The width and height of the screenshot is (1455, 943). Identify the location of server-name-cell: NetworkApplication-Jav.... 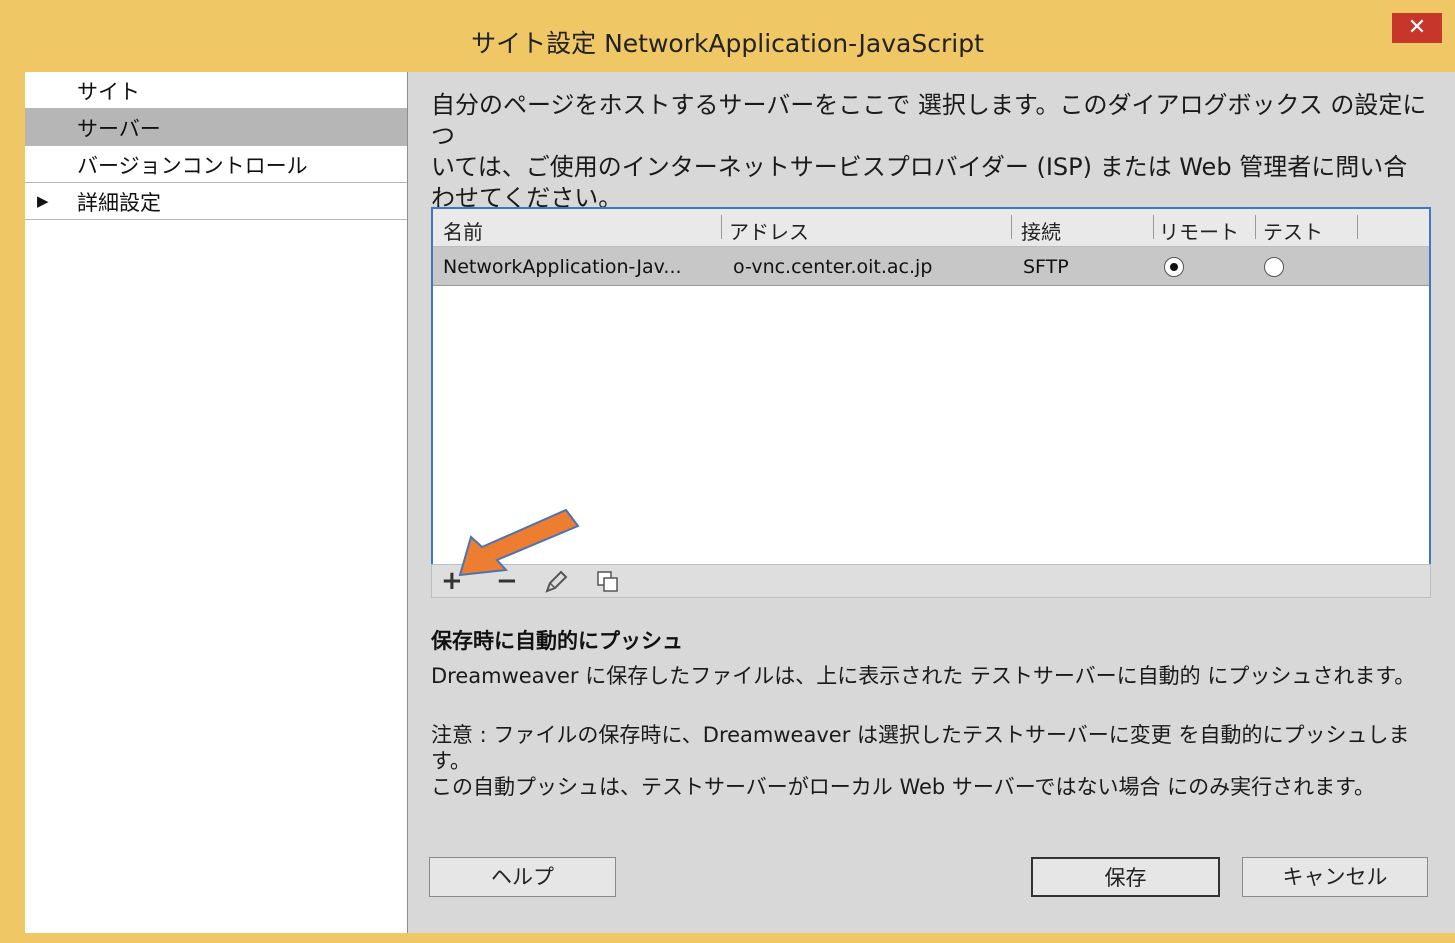
(562, 267).